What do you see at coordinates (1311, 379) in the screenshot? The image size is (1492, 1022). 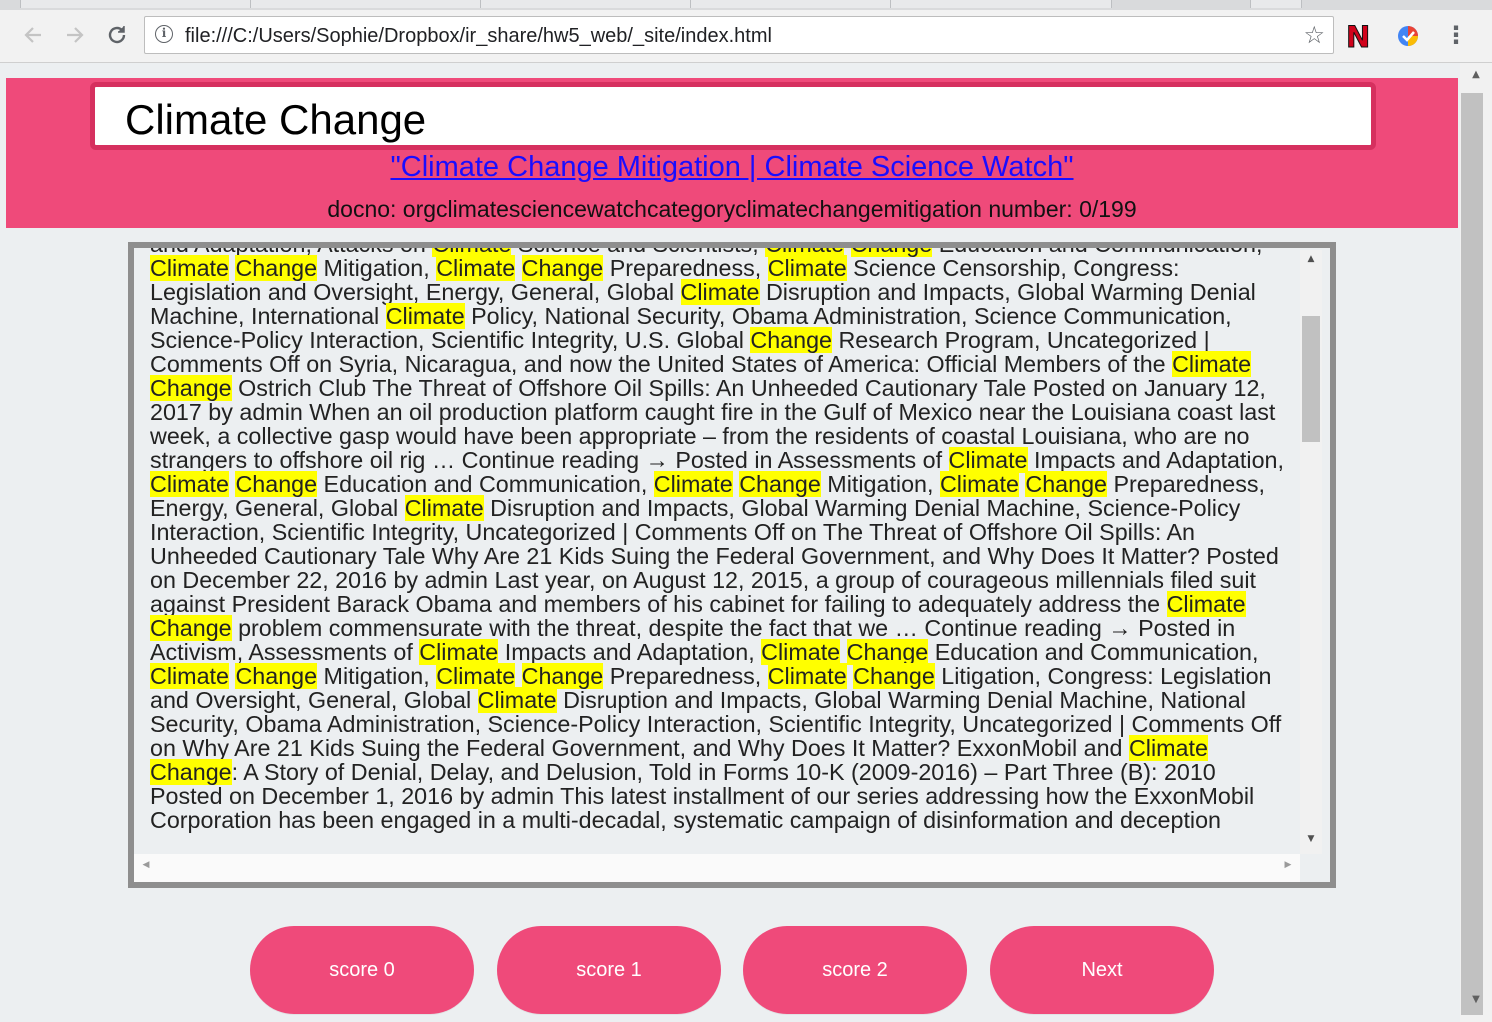 I see `document-scroll-thumb` at bounding box center [1311, 379].